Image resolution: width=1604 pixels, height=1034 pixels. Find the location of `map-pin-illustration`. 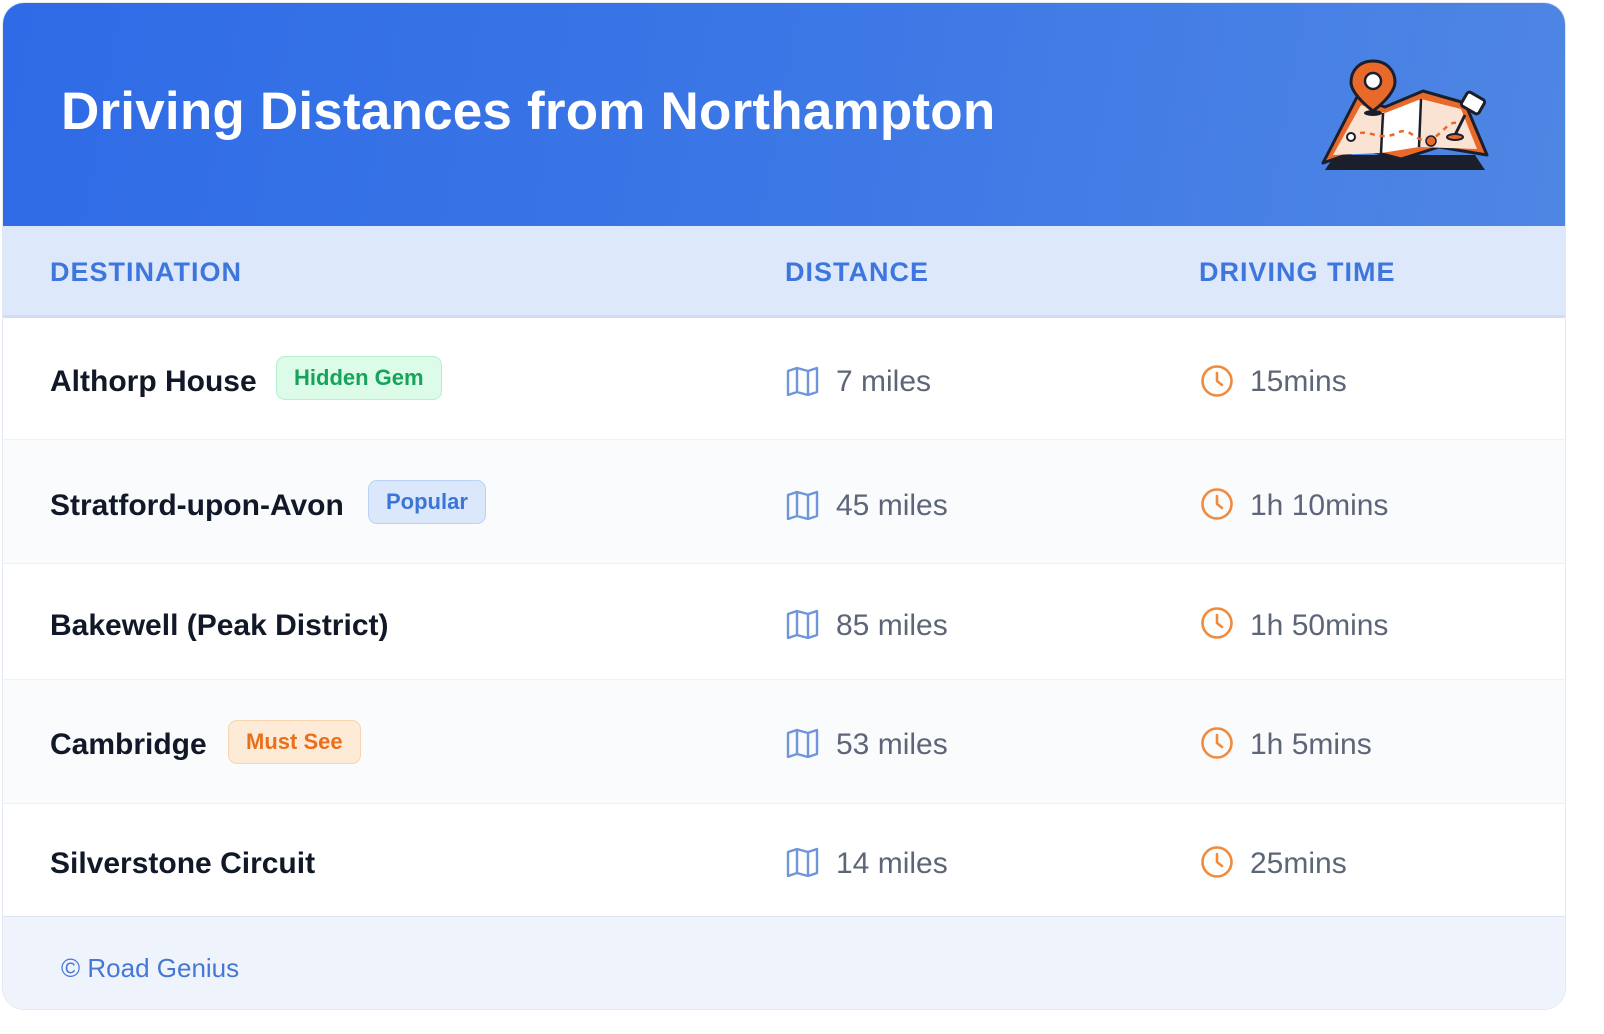

map-pin-illustration is located at coordinates (1405, 114).